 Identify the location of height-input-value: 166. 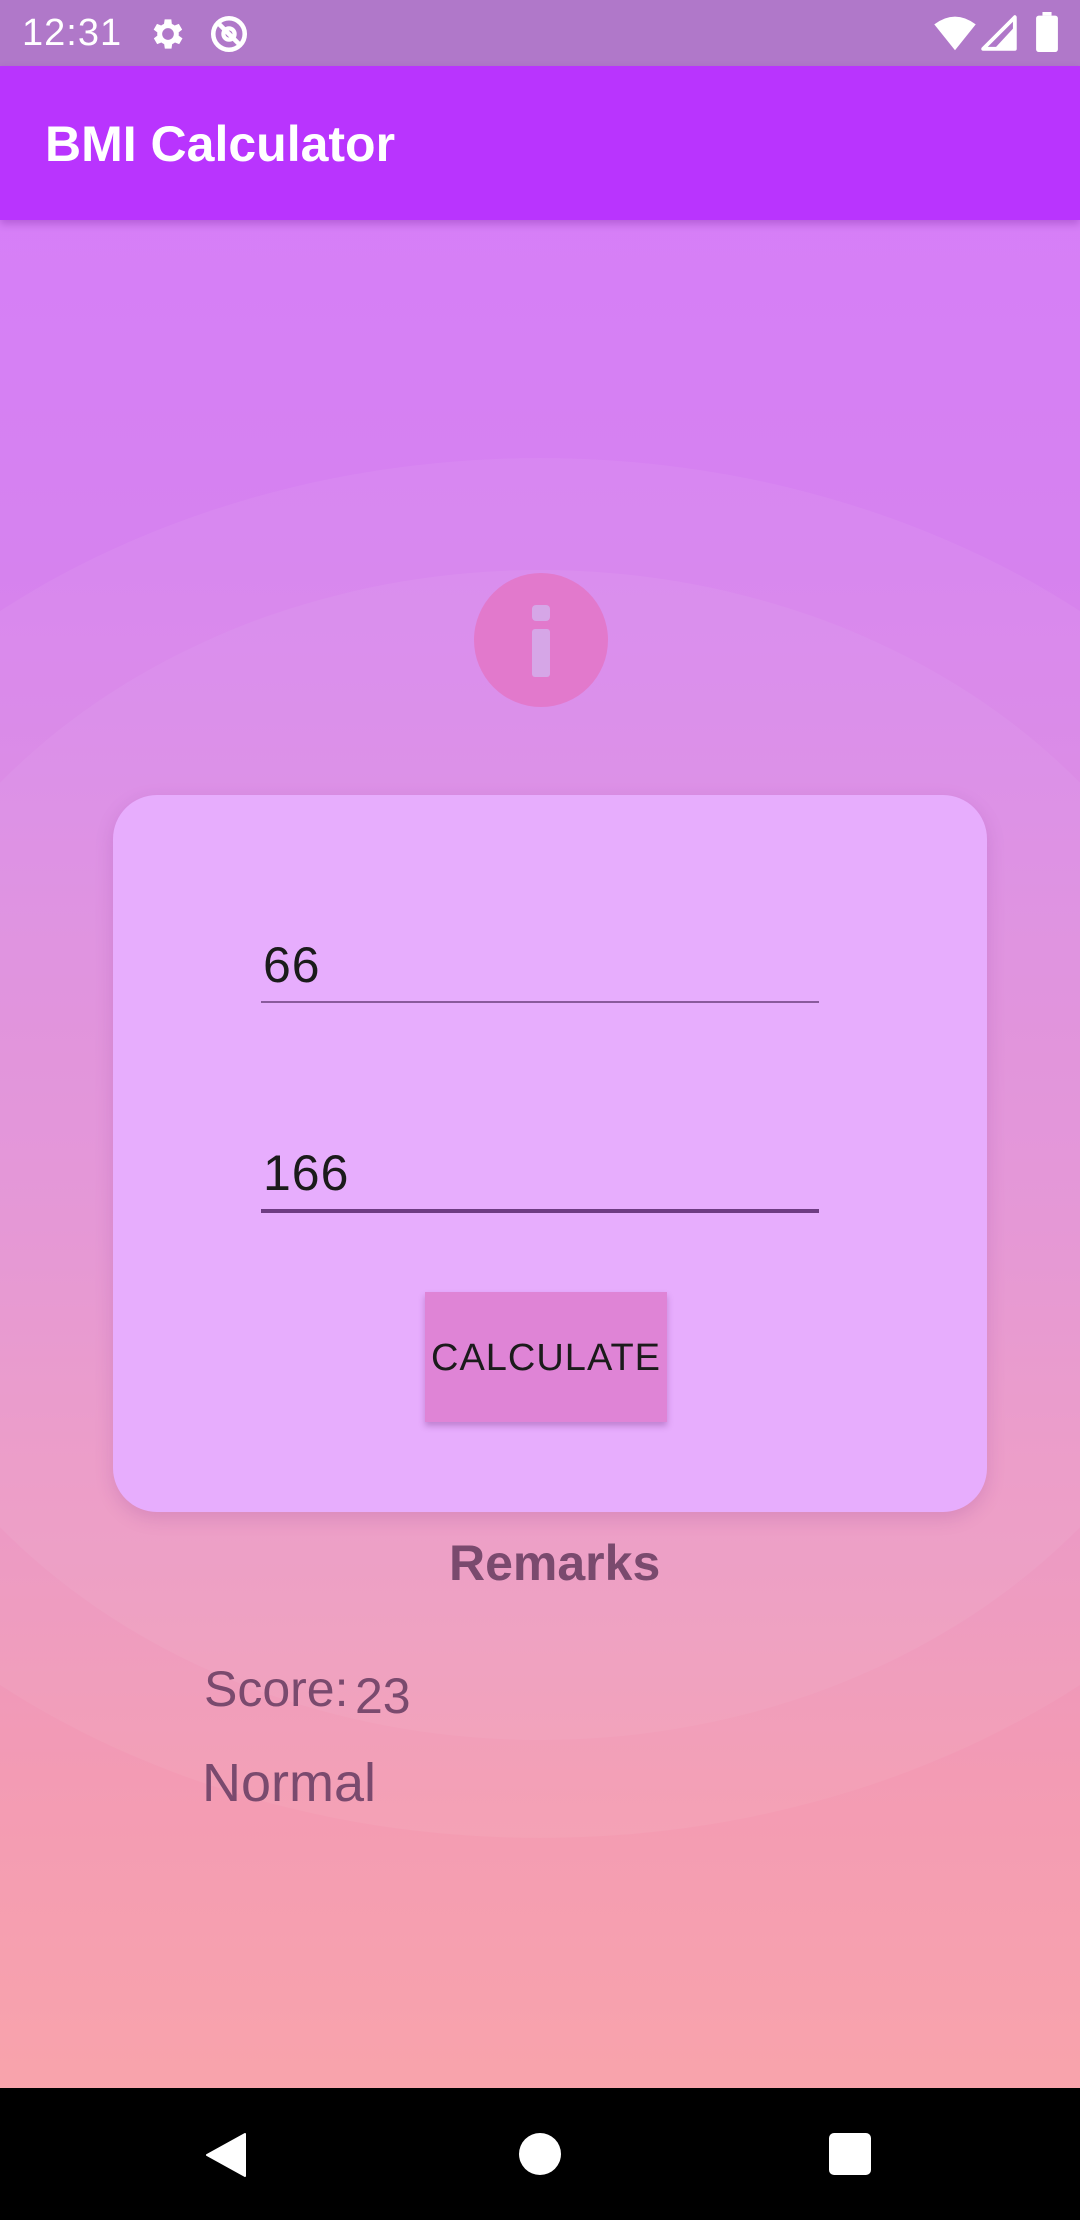
(306, 1173).